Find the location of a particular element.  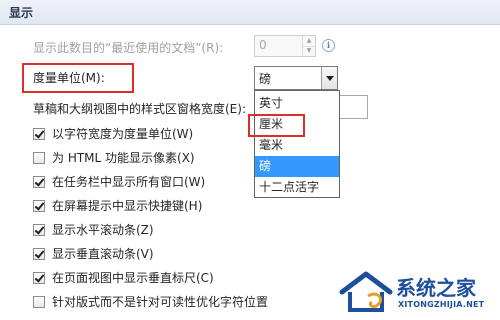

checkbox-vertical-ruler is located at coordinates (39, 278).